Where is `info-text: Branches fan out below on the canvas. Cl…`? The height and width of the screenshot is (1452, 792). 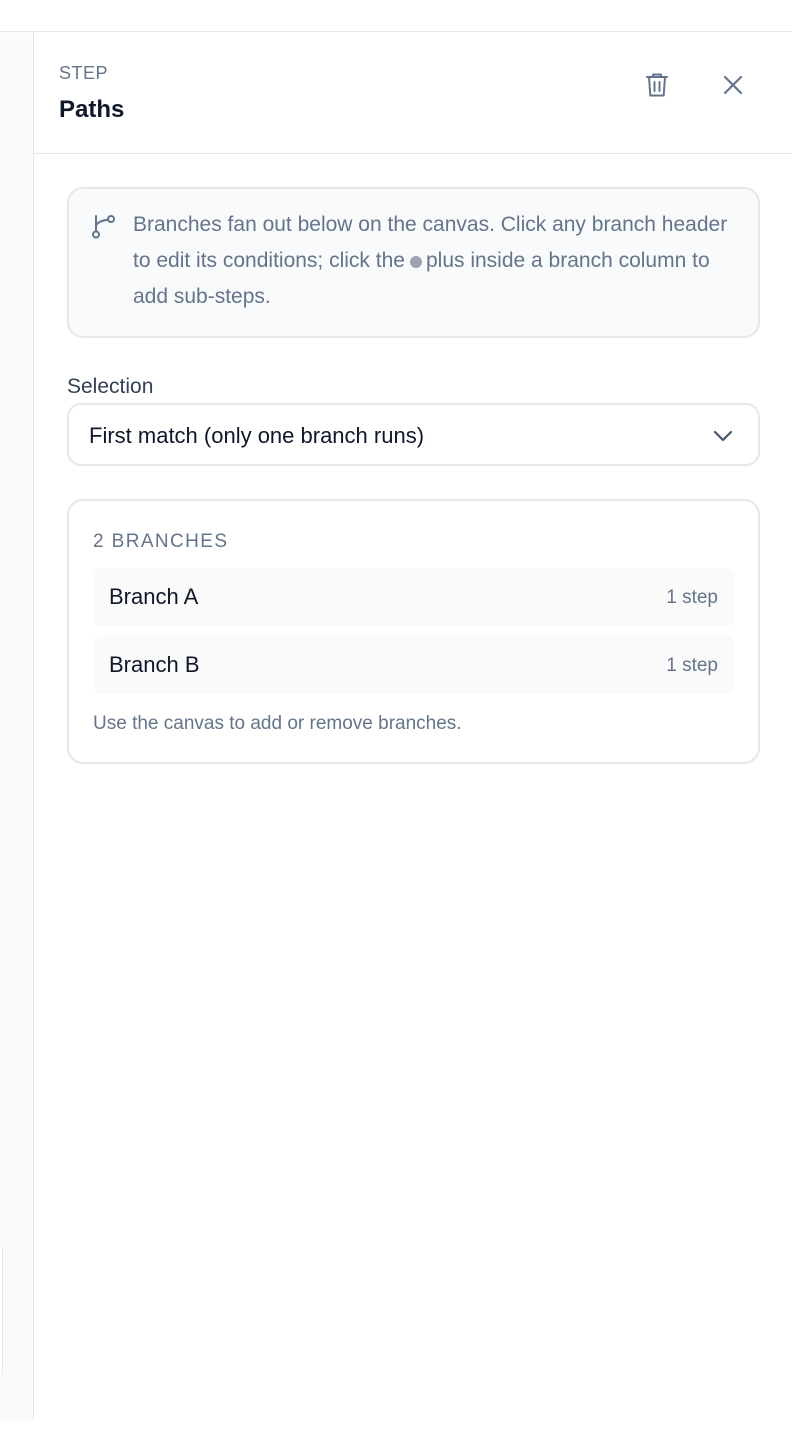 info-text: Branches fan out below on the canvas. Cl… is located at coordinates (438, 261).